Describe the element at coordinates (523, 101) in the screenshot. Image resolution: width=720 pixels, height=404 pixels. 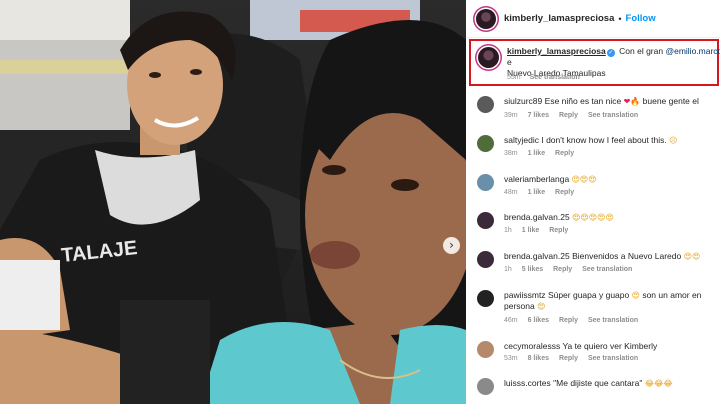
I see `comment-username: siulzurc89` at that location.